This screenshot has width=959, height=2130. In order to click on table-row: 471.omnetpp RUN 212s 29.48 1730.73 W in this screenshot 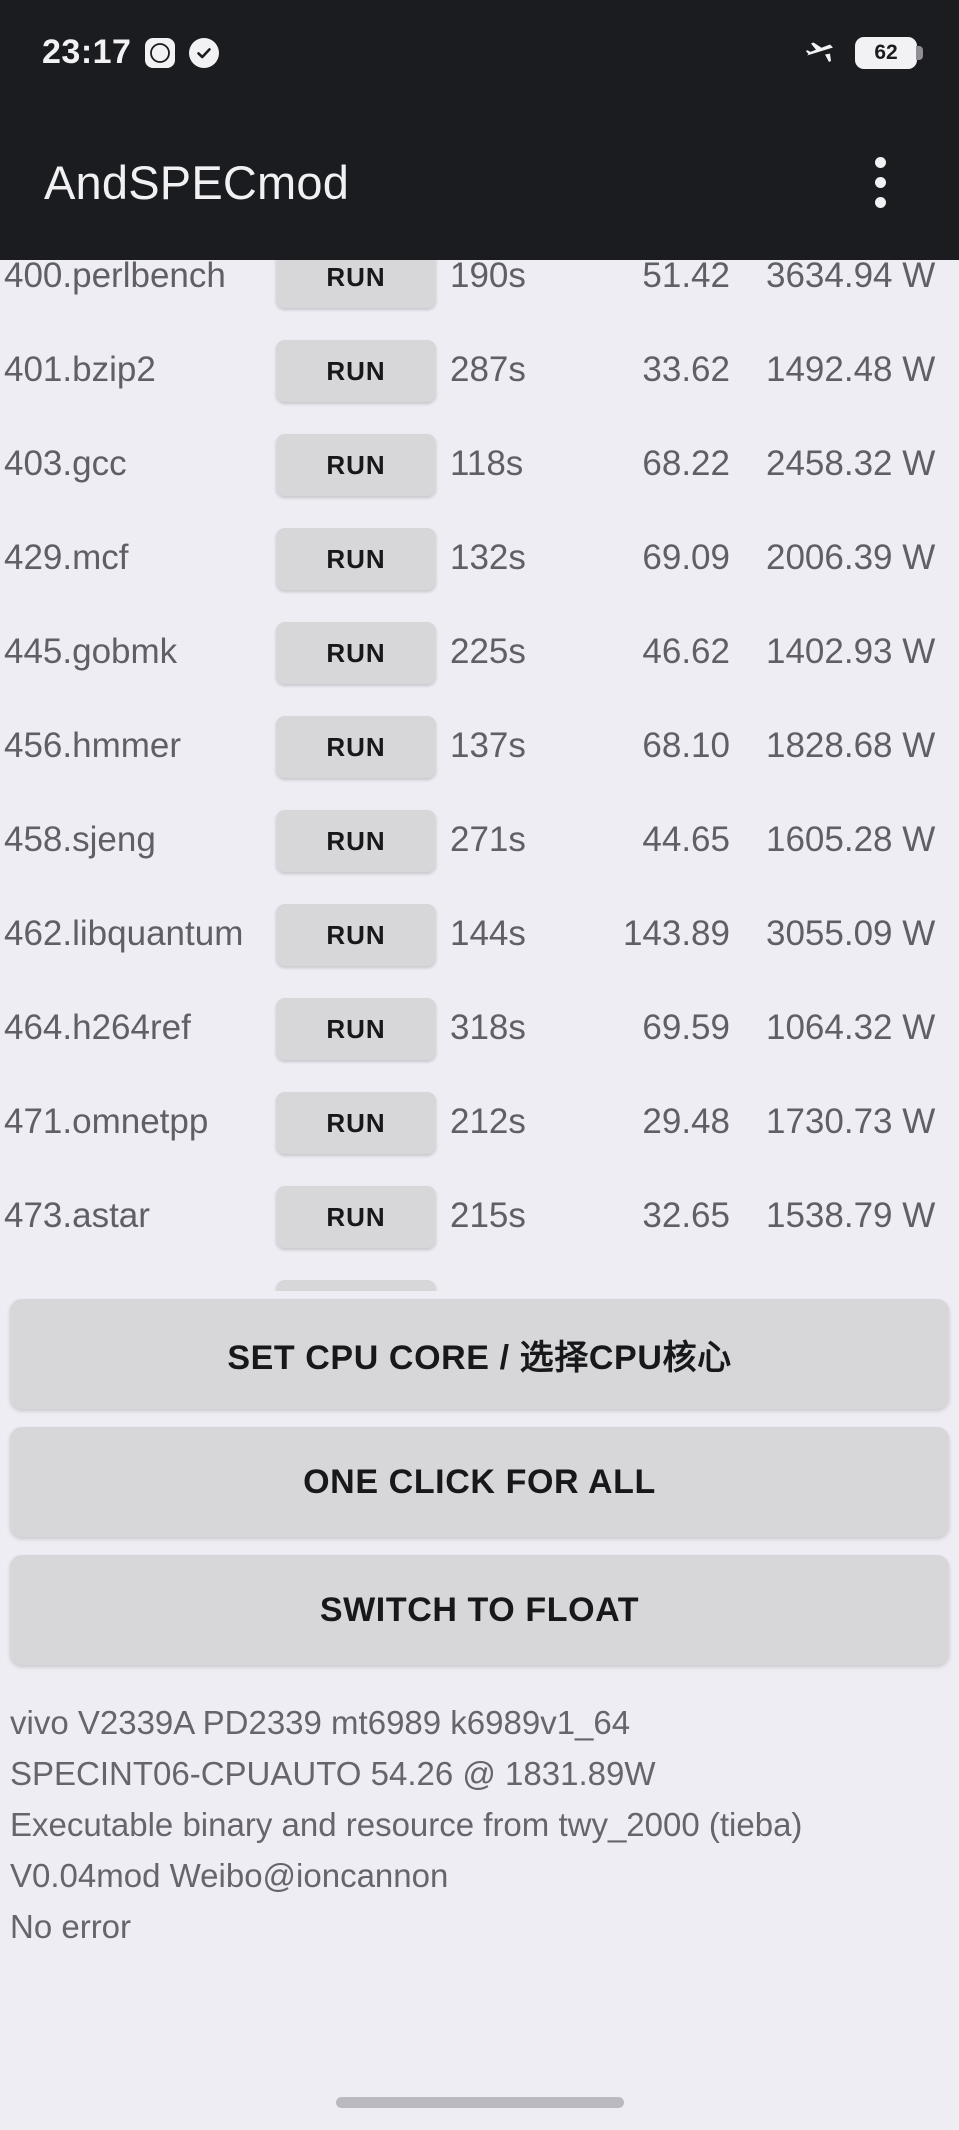, I will do `click(479, 1131)`.